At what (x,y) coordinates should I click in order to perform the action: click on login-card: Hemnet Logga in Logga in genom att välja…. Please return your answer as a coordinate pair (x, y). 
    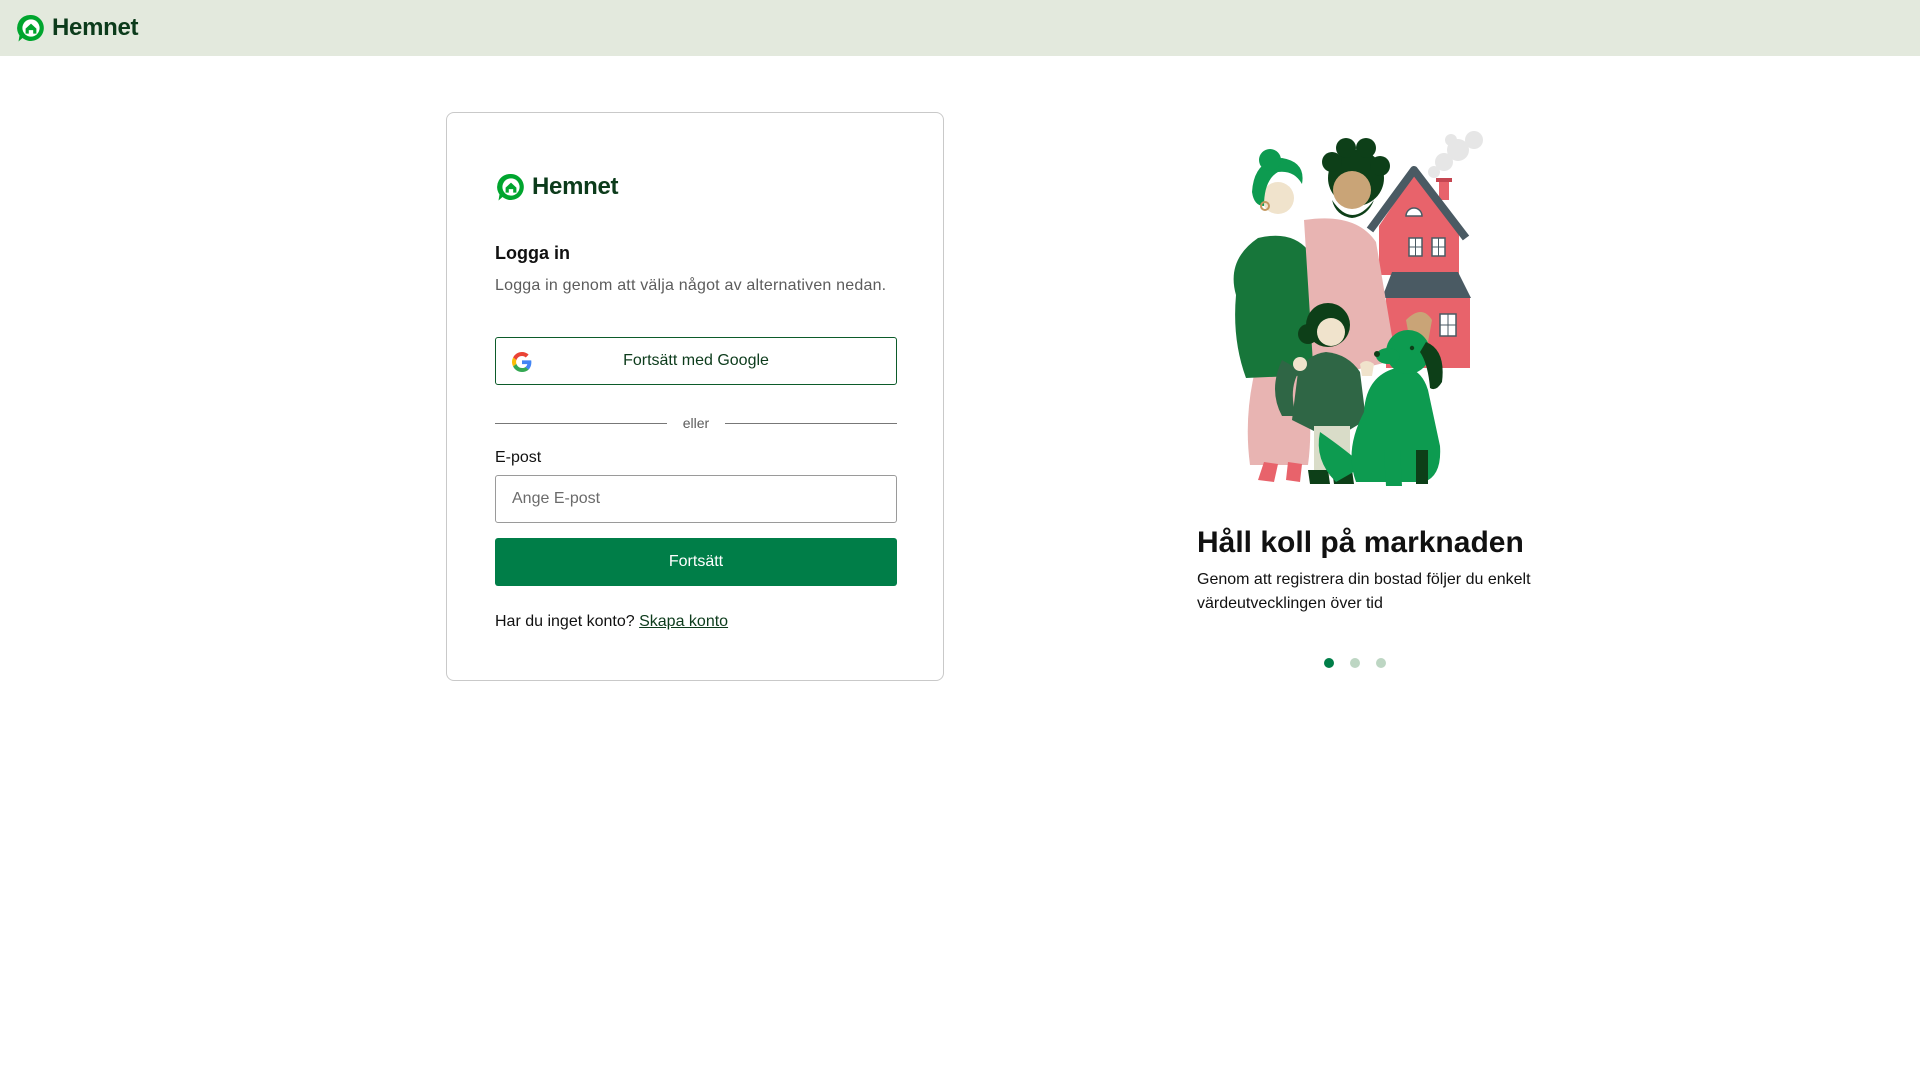
    Looking at the image, I should click on (695, 396).